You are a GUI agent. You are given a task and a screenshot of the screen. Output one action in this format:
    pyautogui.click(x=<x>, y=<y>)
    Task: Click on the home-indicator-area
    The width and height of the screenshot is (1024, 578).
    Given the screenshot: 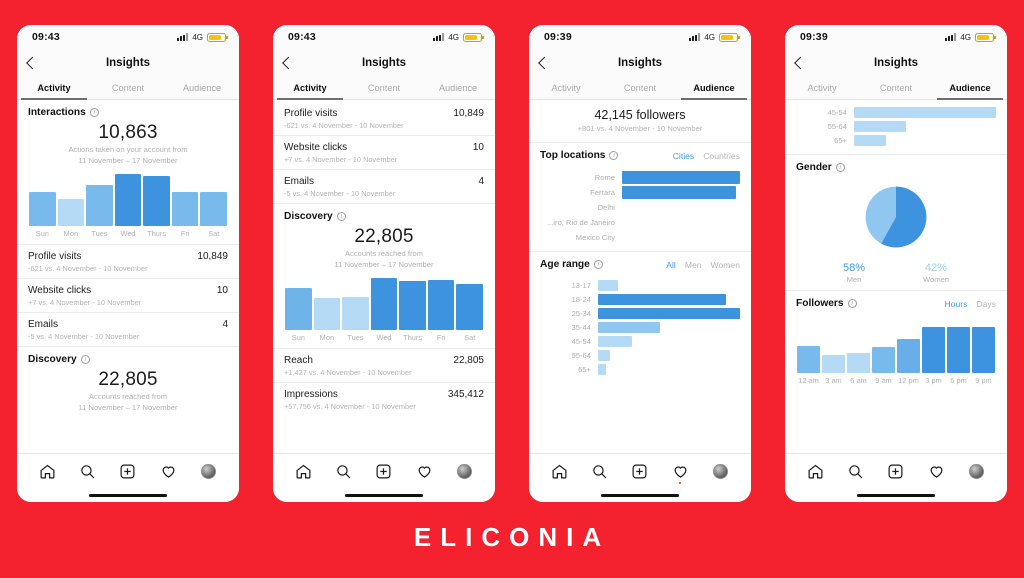 What is the action you would take?
    pyautogui.click(x=640, y=495)
    